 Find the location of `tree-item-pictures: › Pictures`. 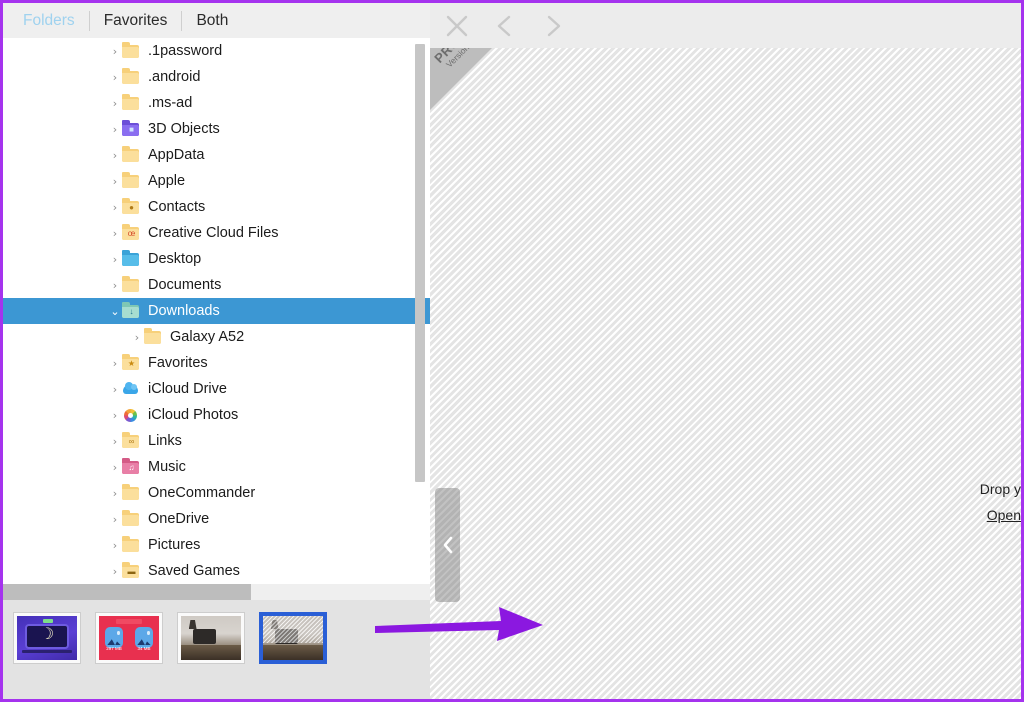

tree-item-pictures: › Pictures is located at coordinates (216, 545).